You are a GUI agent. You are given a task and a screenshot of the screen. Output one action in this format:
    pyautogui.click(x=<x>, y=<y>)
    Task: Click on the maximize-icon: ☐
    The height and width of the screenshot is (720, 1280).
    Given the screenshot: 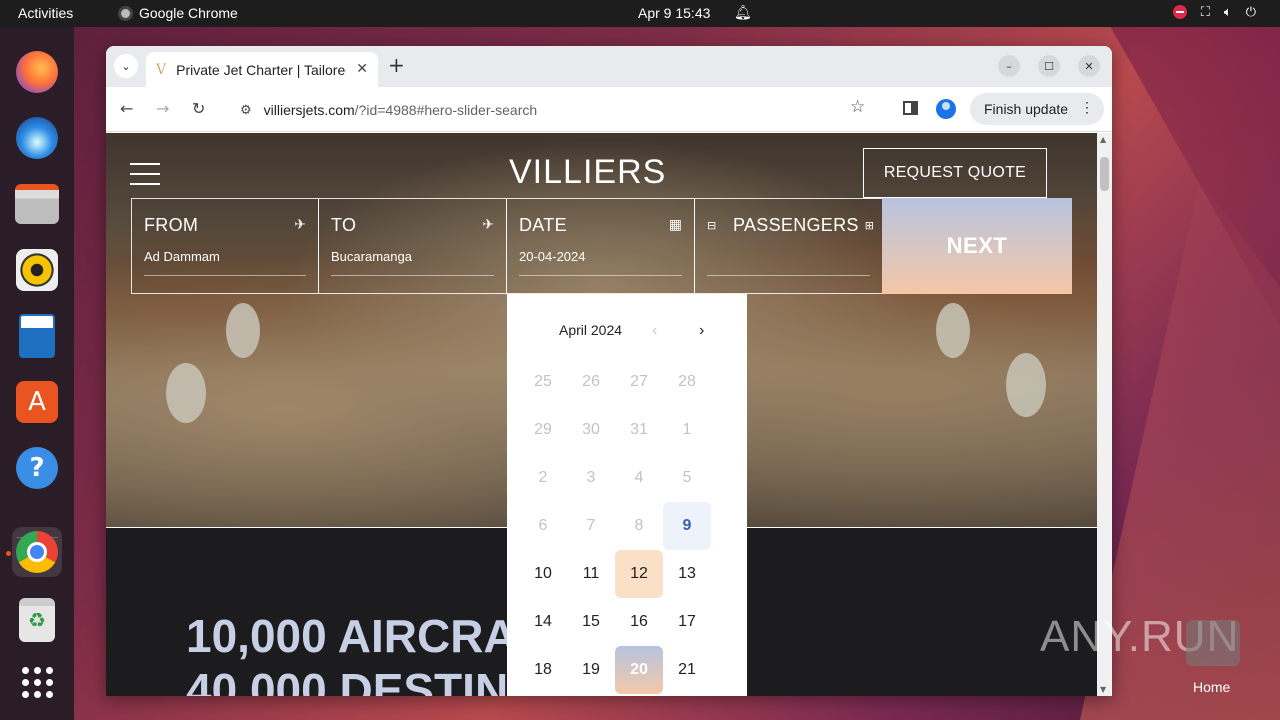 What is the action you would take?
    pyautogui.click(x=1049, y=66)
    